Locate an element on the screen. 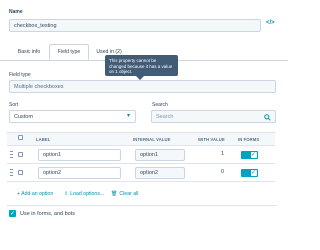  select-all-checkbox is located at coordinates (20, 137).